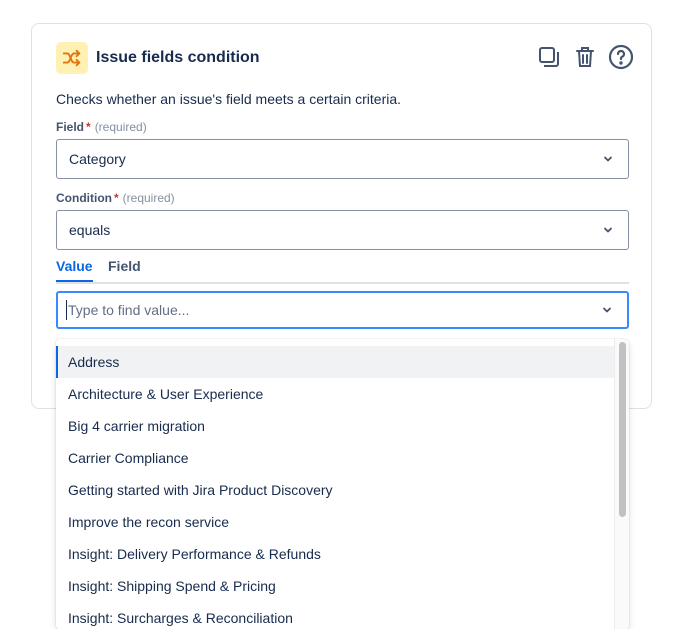 This screenshot has height=629, width=674. Describe the element at coordinates (335, 586) in the screenshot. I see `option-item: Insight: Shipping Spend & Pricing` at that location.